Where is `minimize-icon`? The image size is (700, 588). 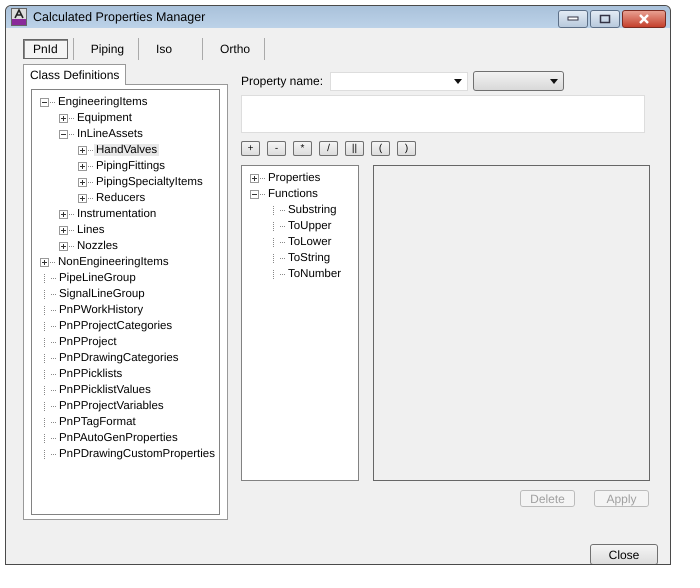
minimize-icon is located at coordinates (573, 19).